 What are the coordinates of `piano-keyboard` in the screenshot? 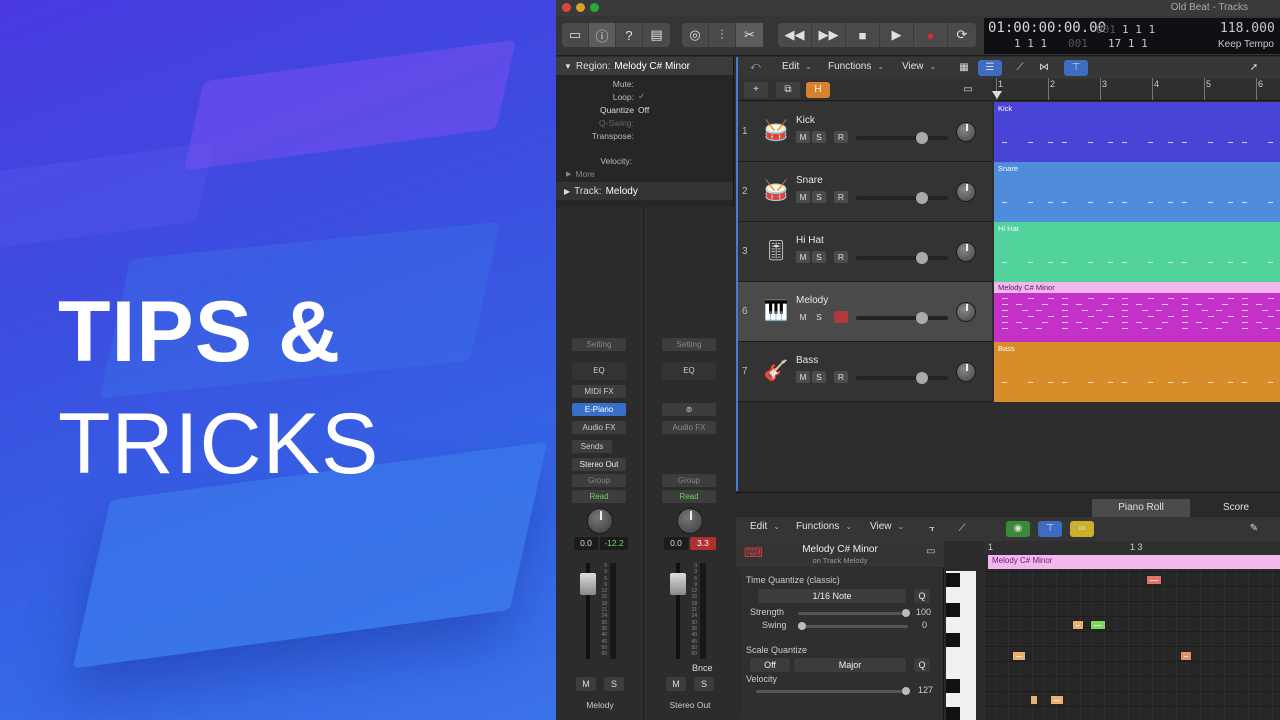 It's located at (961, 645).